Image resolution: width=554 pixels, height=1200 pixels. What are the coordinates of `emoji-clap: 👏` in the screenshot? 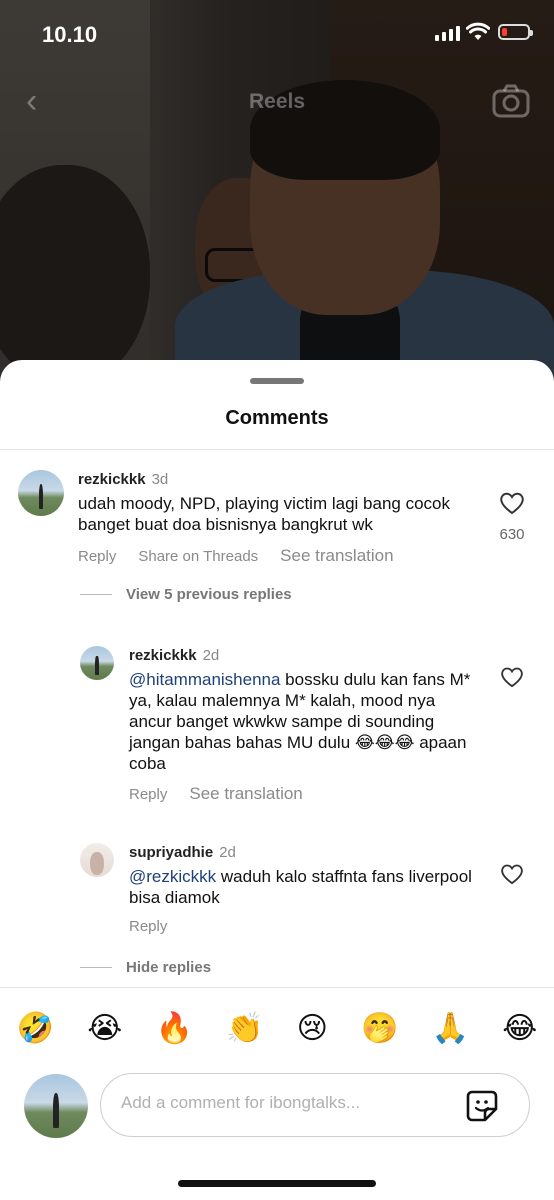 It's located at (244, 1028).